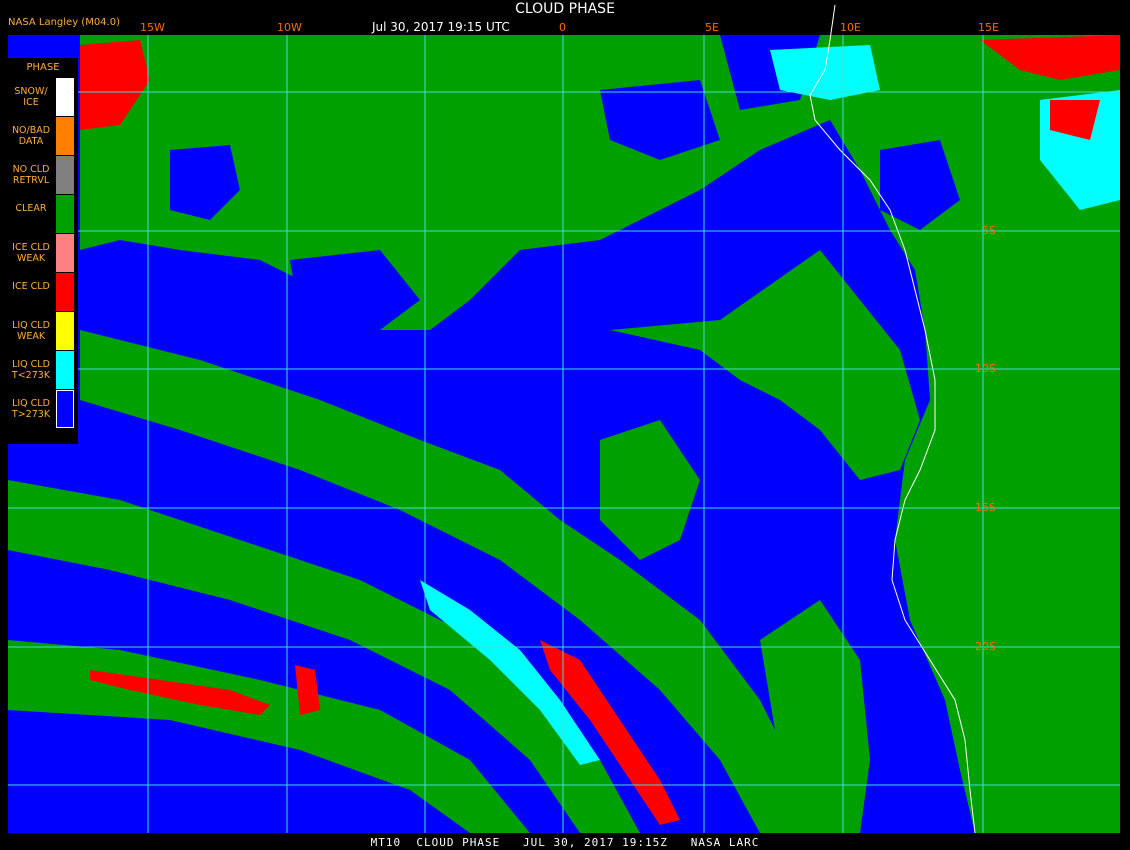  Describe the element at coordinates (152, 27) in the screenshot. I see `lon-label-15w: 15W` at that location.